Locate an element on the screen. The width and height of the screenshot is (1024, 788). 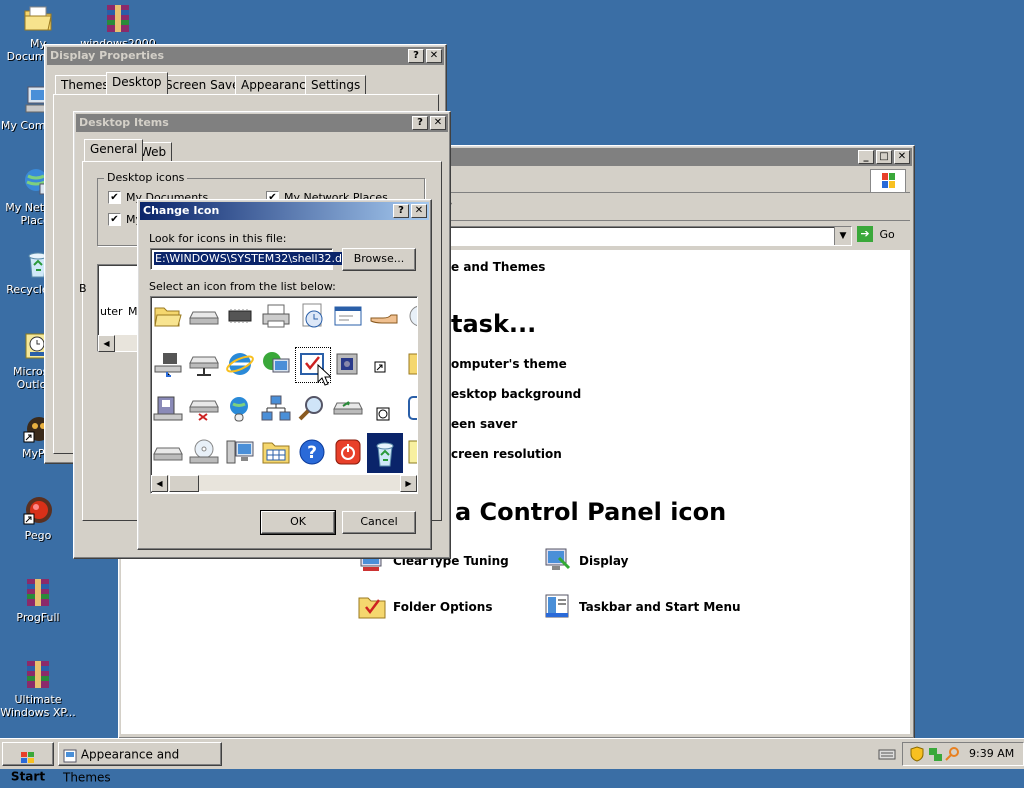
breadcrumb: e and Themes is located at coordinates (498, 267).